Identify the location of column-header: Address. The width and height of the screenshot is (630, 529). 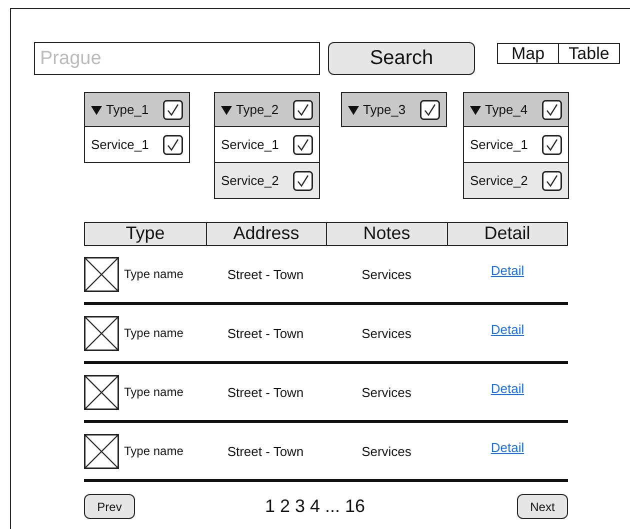
(266, 234).